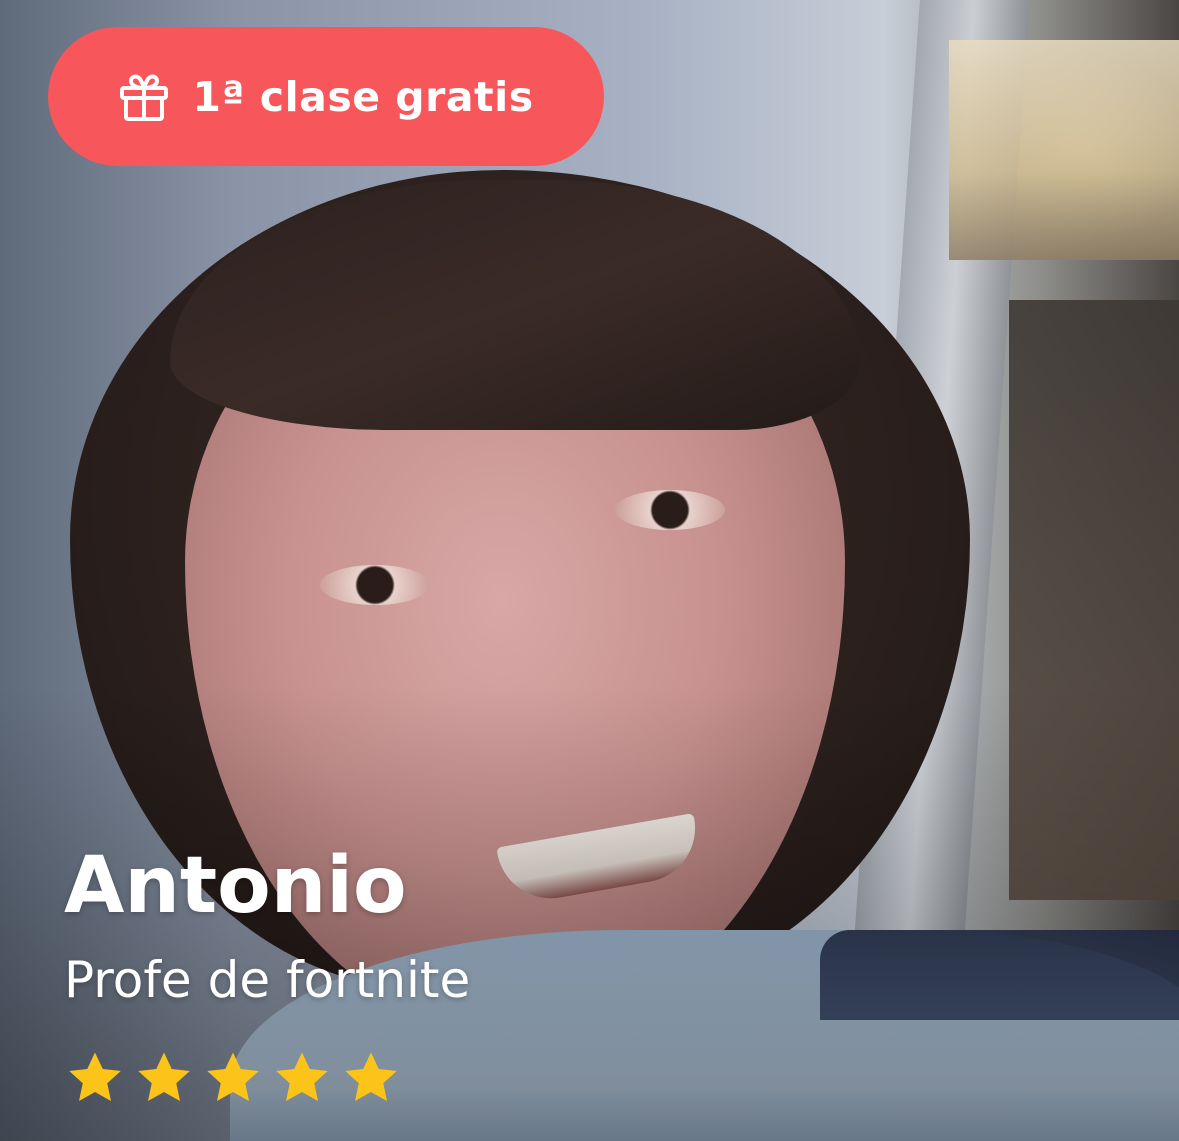 The image size is (1179, 1141). What do you see at coordinates (267, 1078) in the screenshot?
I see `rating-stars` at bounding box center [267, 1078].